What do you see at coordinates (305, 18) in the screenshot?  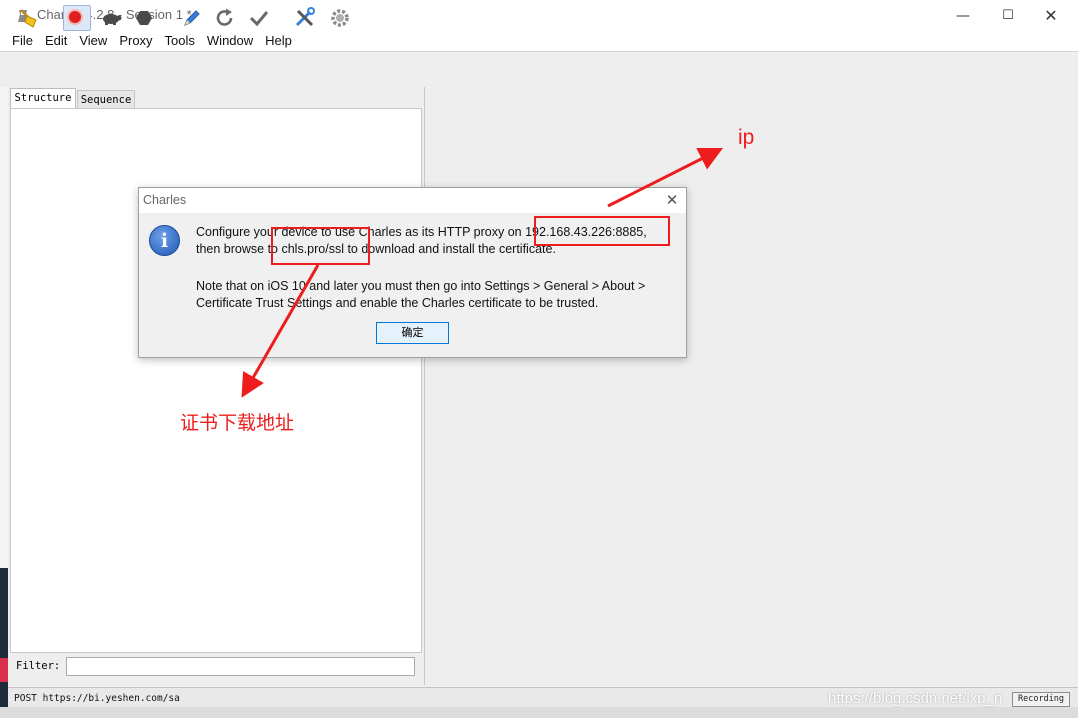 I see `tools-icon` at bounding box center [305, 18].